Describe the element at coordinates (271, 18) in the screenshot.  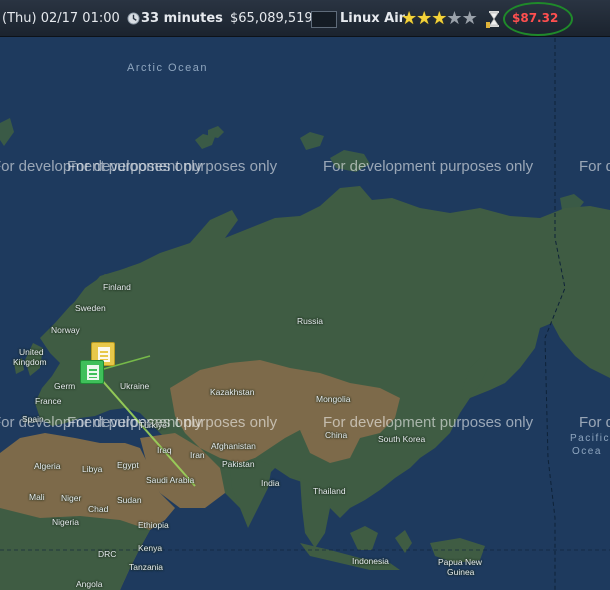
I see `cash-balance: $65,089,519` at that location.